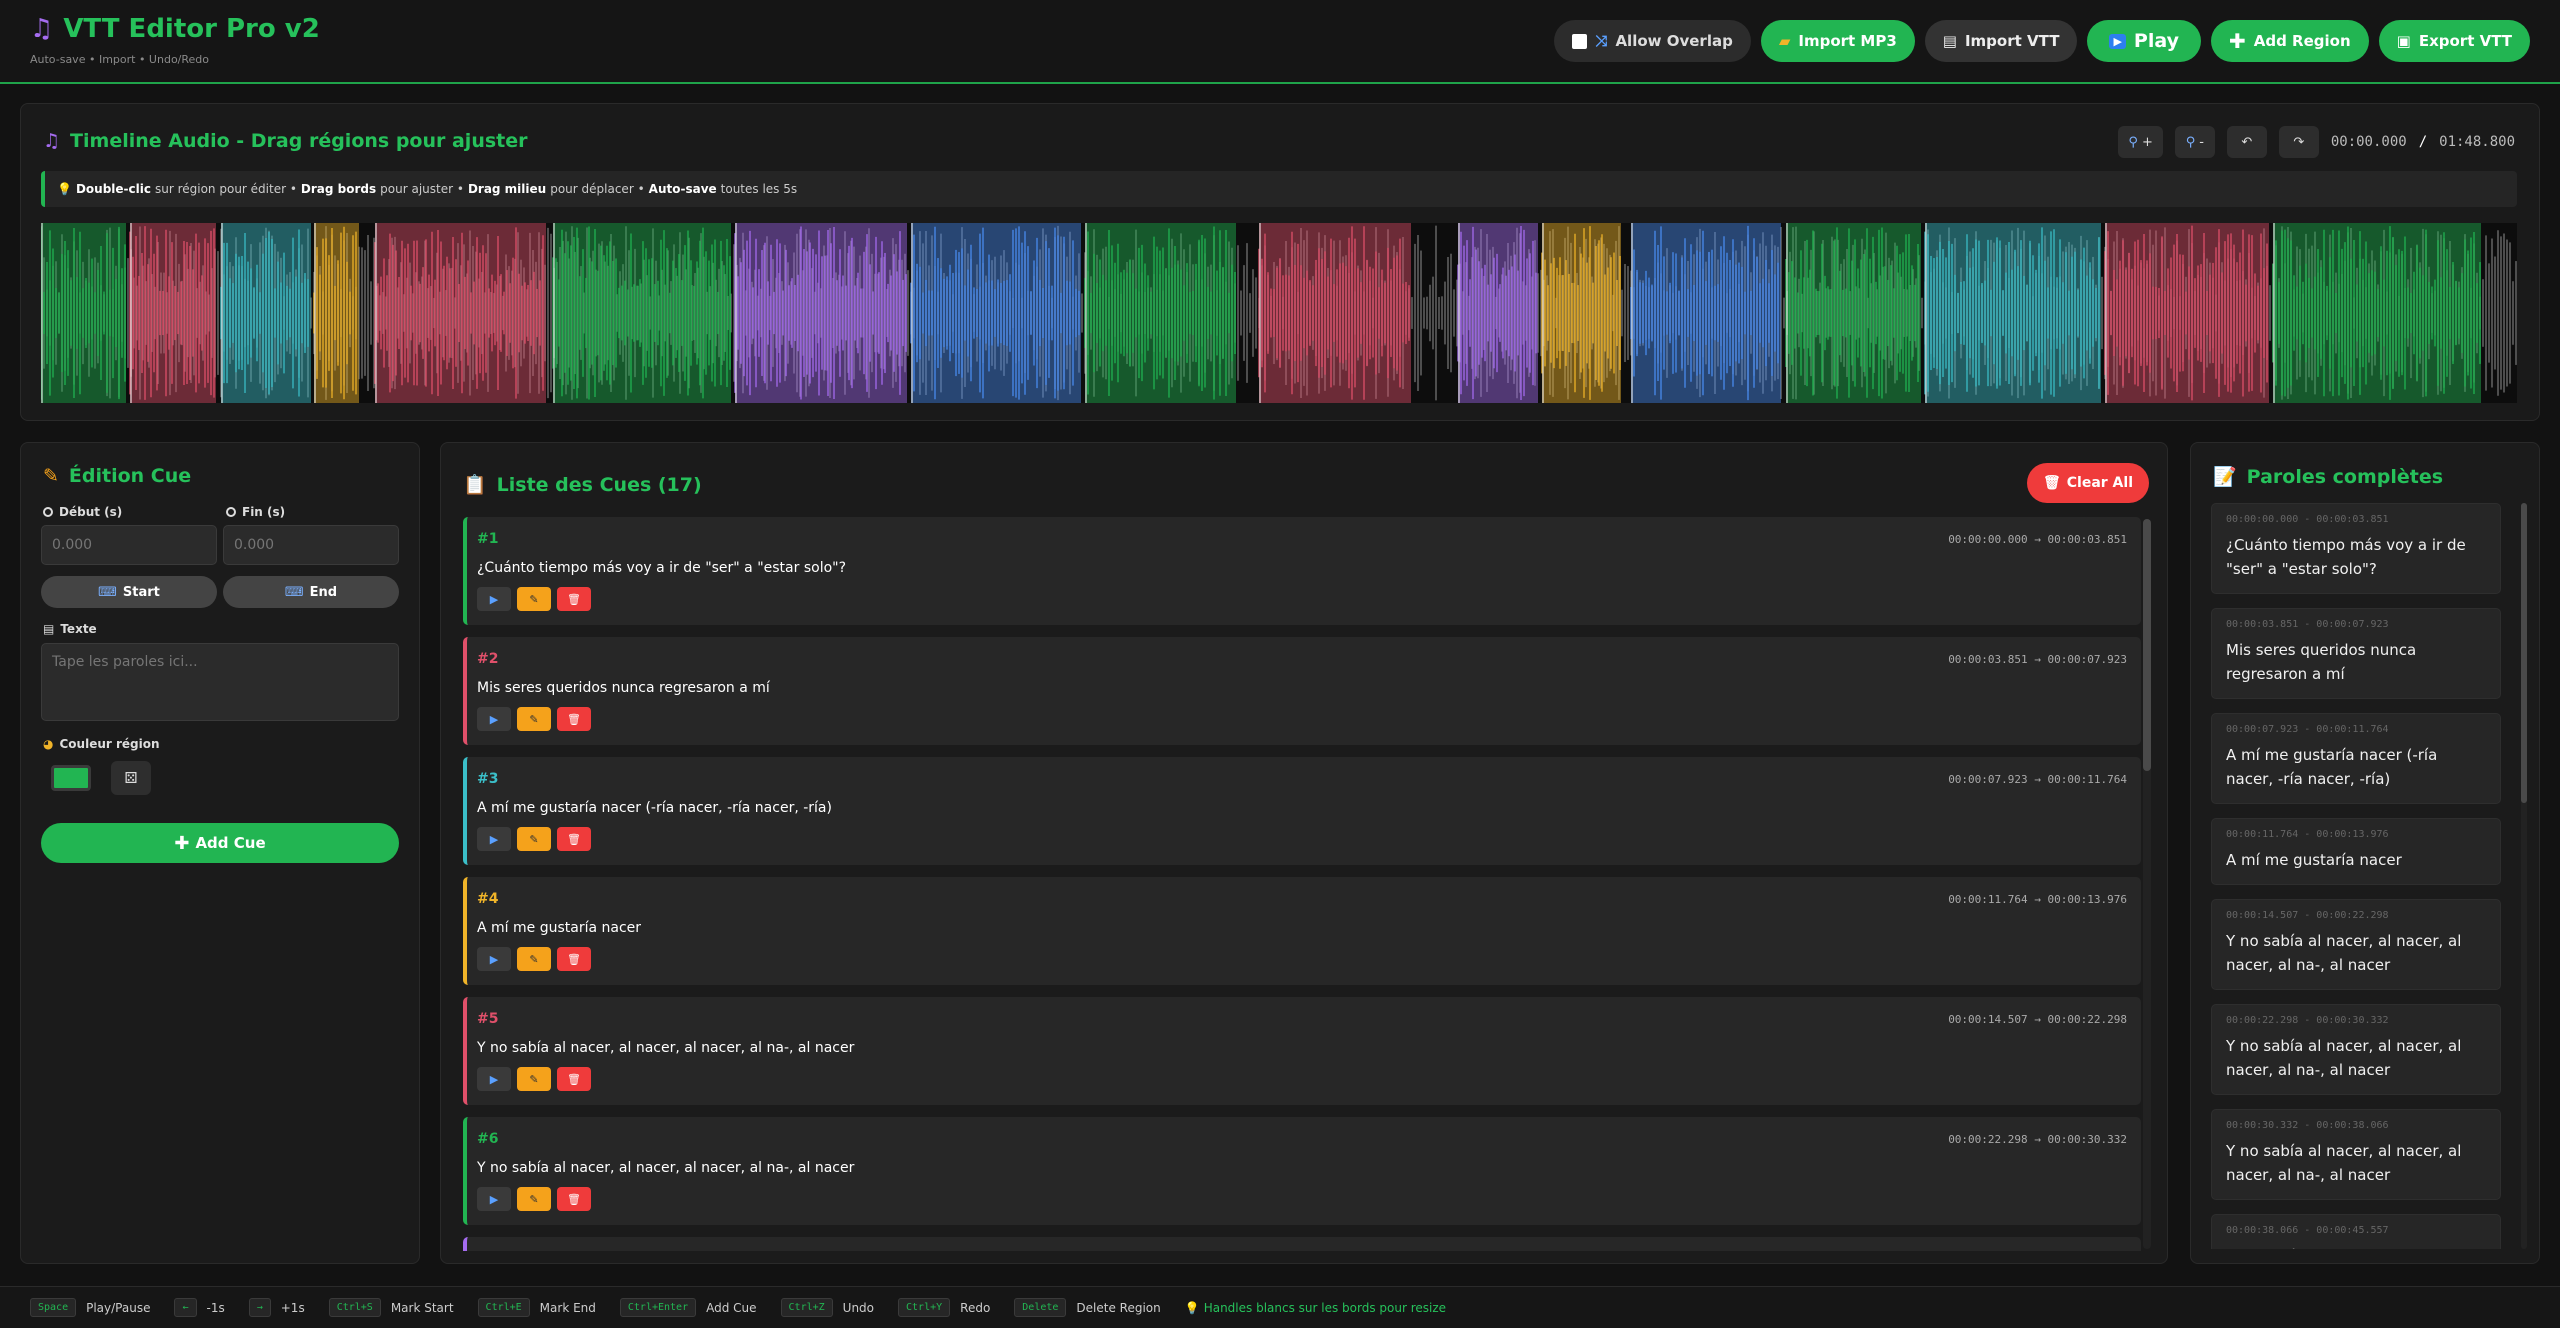  What do you see at coordinates (338, 189) in the screenshot?
I see `hint-b2: Drag bords` at bounding box center [338, 189].